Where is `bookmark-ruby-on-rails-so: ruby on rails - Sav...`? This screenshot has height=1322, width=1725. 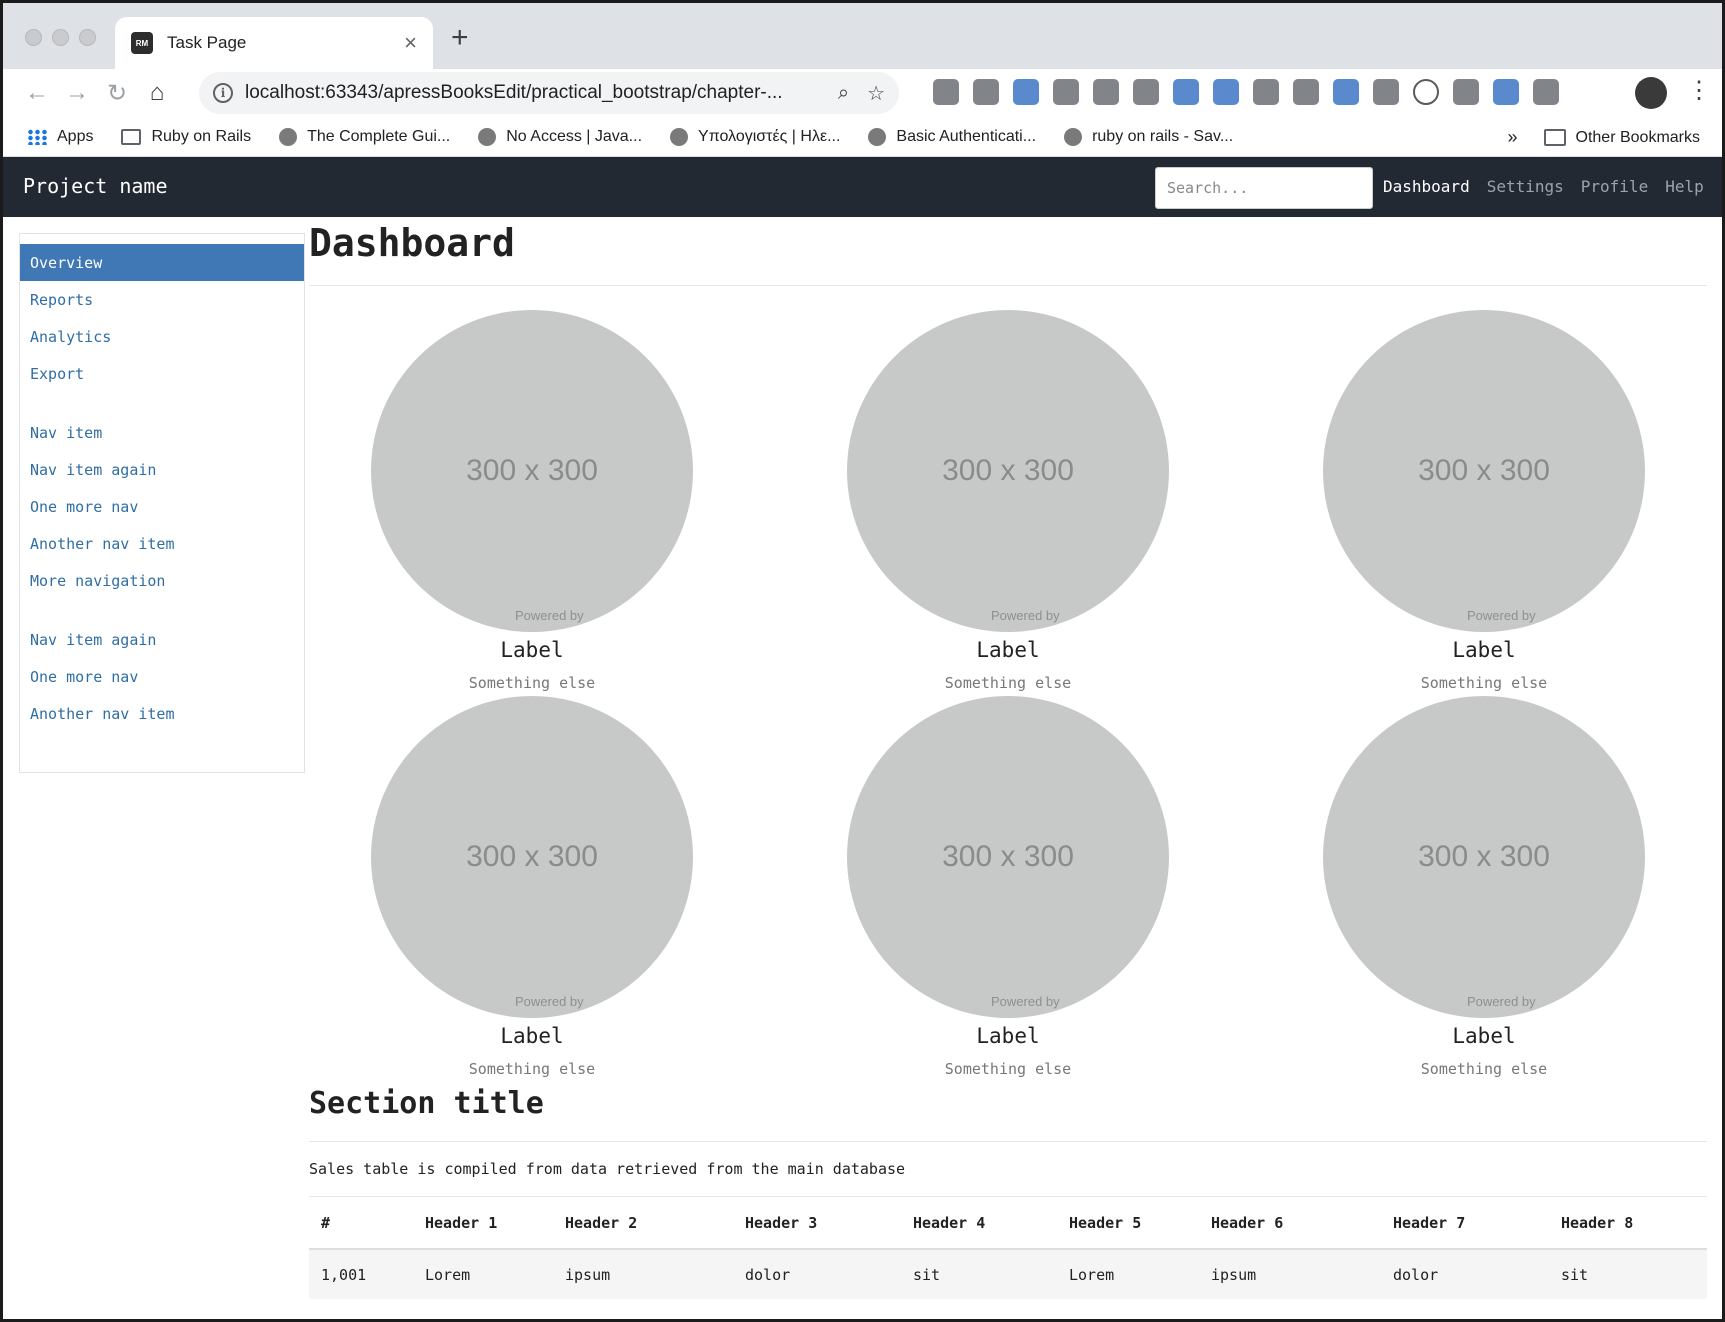
bookmark-ruby-on-rails-so: ruby on rails - Sav... is located at coordinates (1149, 136).